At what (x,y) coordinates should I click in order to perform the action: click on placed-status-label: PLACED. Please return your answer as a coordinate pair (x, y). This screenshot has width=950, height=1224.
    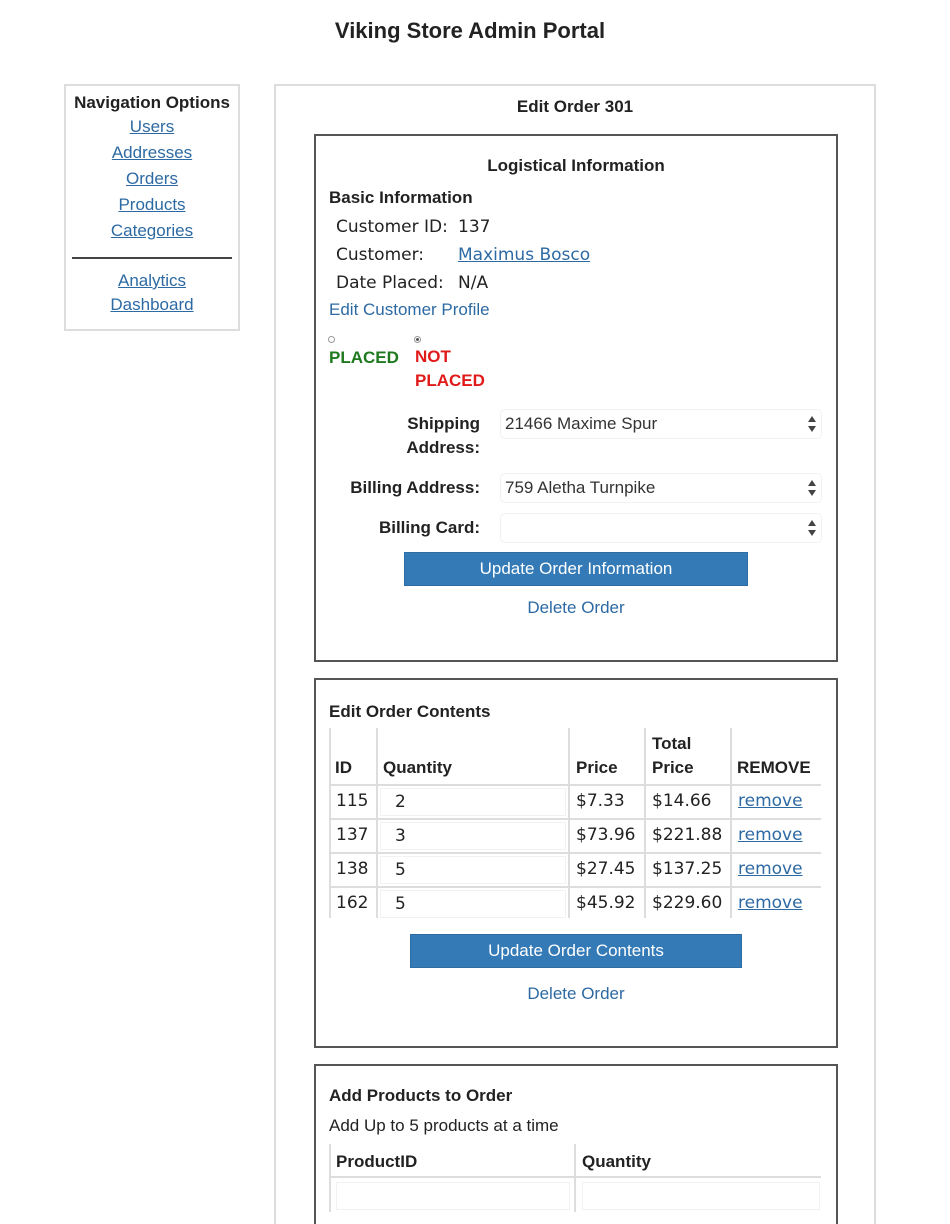
    Looking at the image, I should click on (364, 357).